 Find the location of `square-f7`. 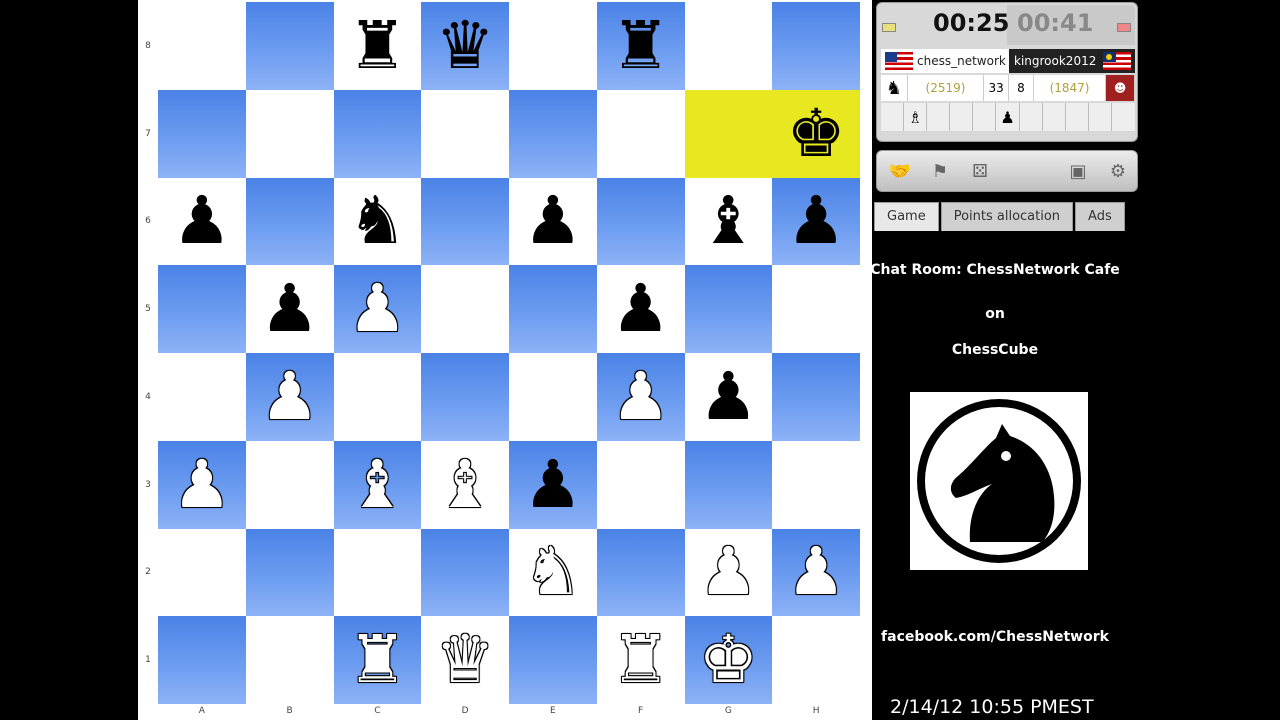

square-f7 is located at coordinates (640, 133).